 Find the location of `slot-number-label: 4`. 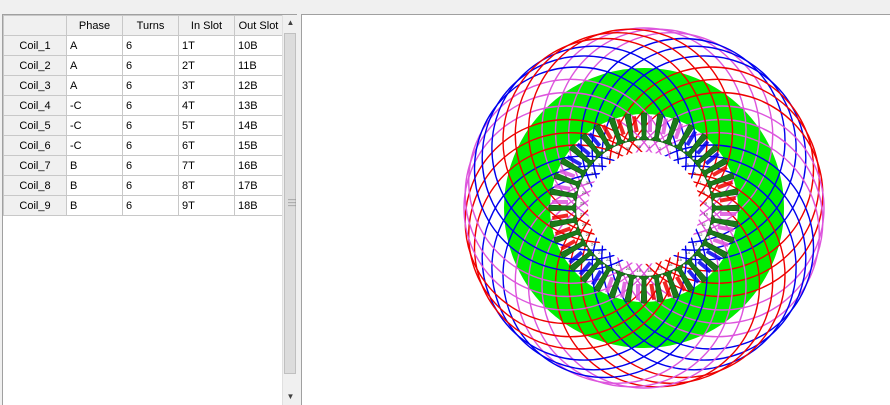

slot-number-label: 4 is located at coordinates (679, 157).